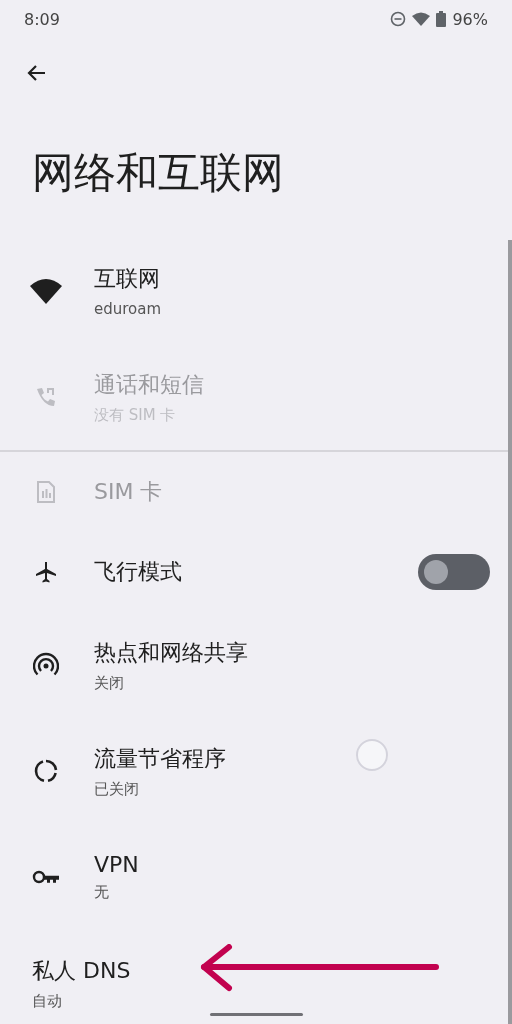 Image resolution: width=512 pixels, height=1024 pixels. I want to click on touch-indicator, so click(372, 755).